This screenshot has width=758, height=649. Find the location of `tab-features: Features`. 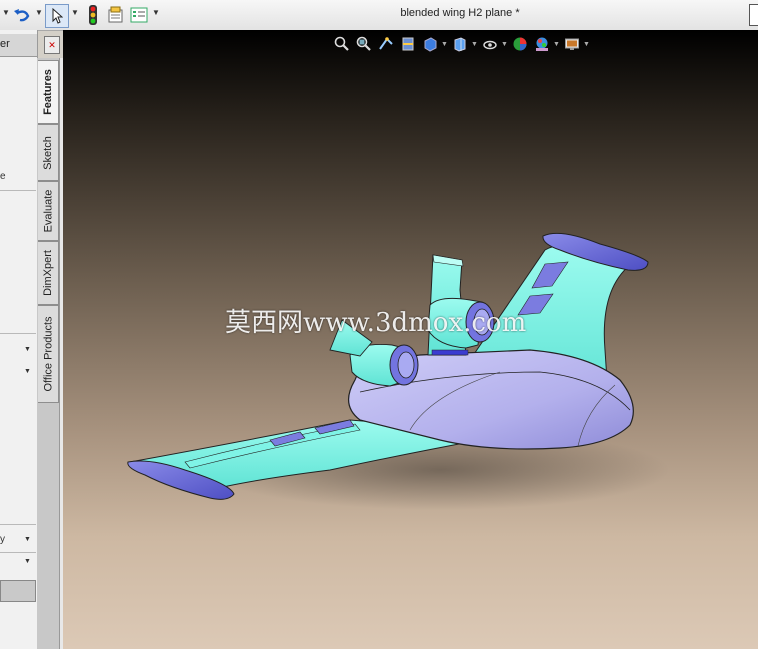

tab-features: Features is located at coordinates (48, 92).